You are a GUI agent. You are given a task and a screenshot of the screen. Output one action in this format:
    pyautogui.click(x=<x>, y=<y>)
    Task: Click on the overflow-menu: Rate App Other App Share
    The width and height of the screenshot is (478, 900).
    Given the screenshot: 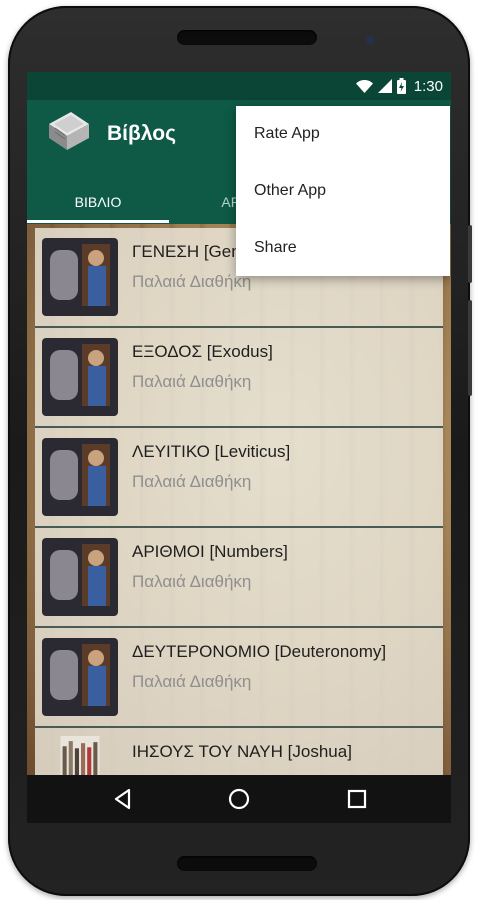 What is the action you would take?
    pyautogui.click(x=343, y=191)
    